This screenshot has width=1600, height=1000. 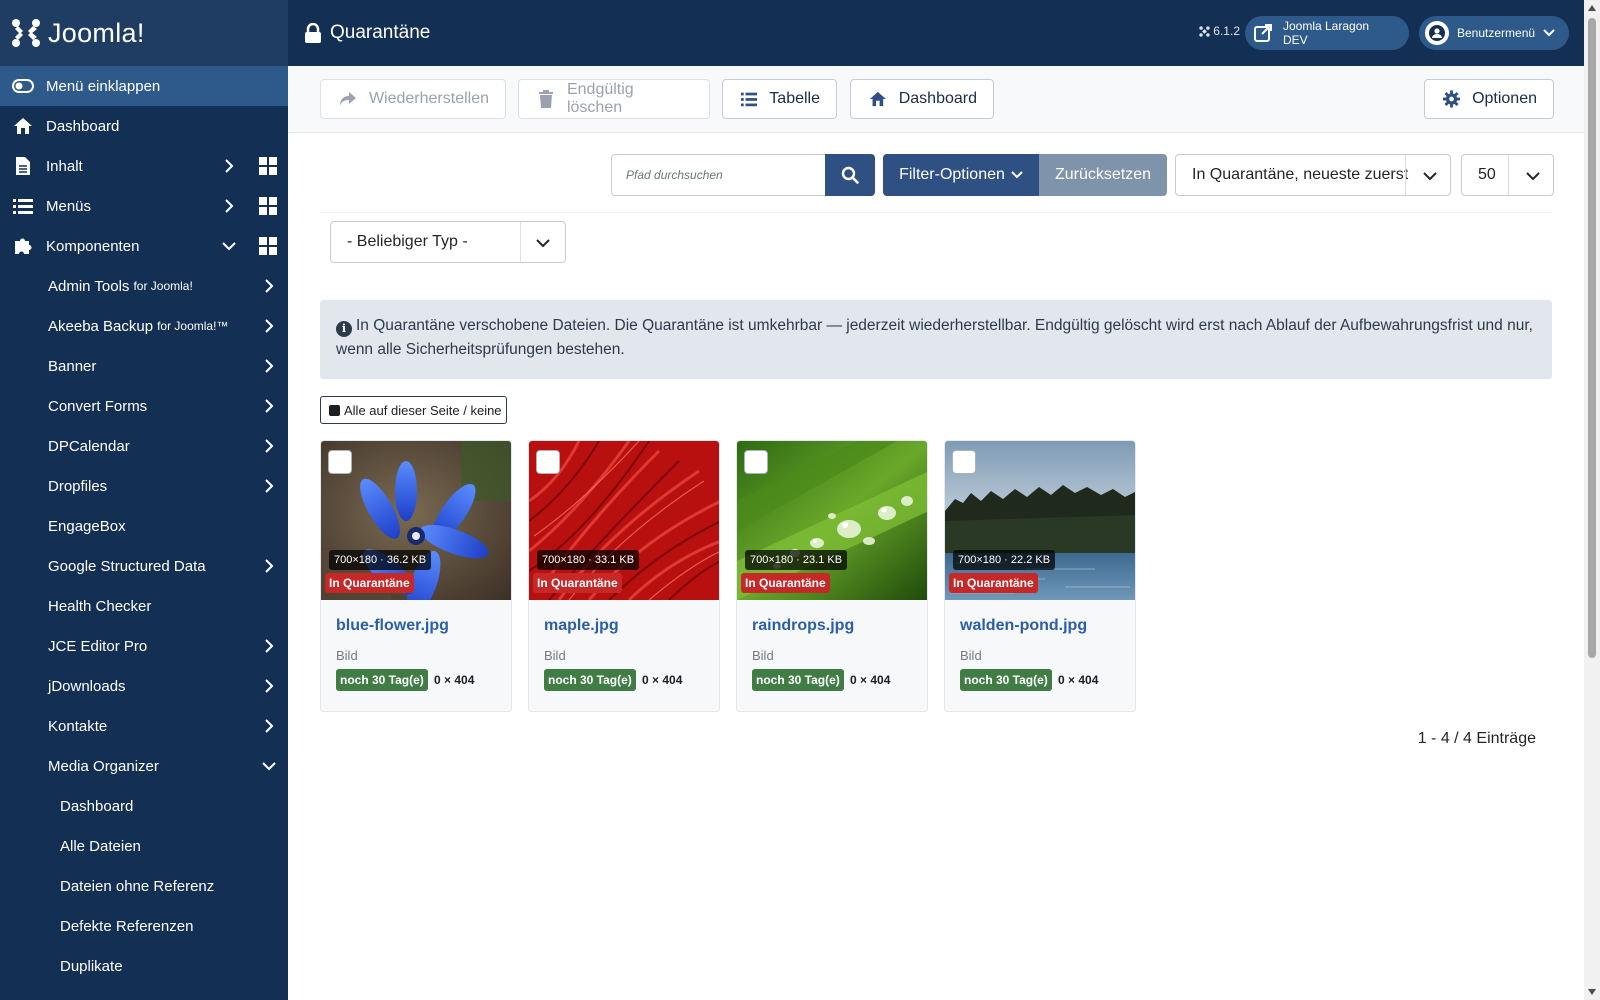 I want to click on joomla-logo: Joomla!, so click(x=144, y=33).